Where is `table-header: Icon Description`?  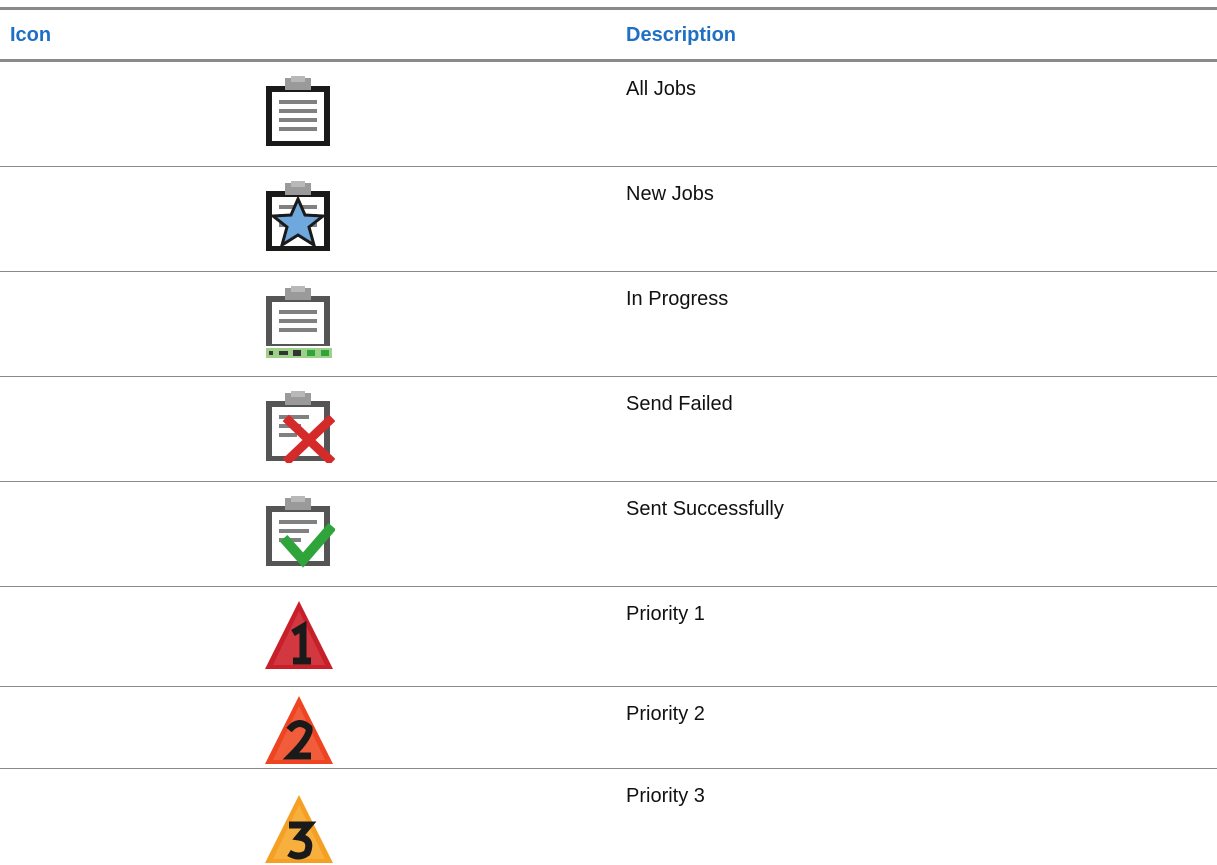 table-header: Icon Description is located at coordinates (608, 36).